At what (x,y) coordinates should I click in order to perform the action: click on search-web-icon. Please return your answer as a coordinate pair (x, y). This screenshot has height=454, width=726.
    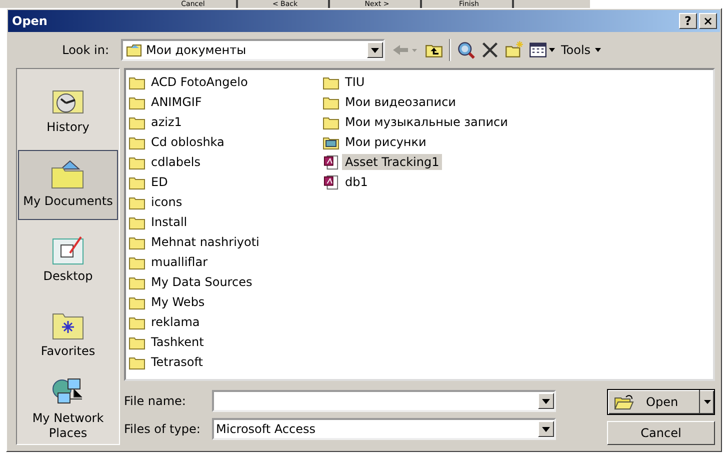
    Looking at the image, I should click on (466, 50).